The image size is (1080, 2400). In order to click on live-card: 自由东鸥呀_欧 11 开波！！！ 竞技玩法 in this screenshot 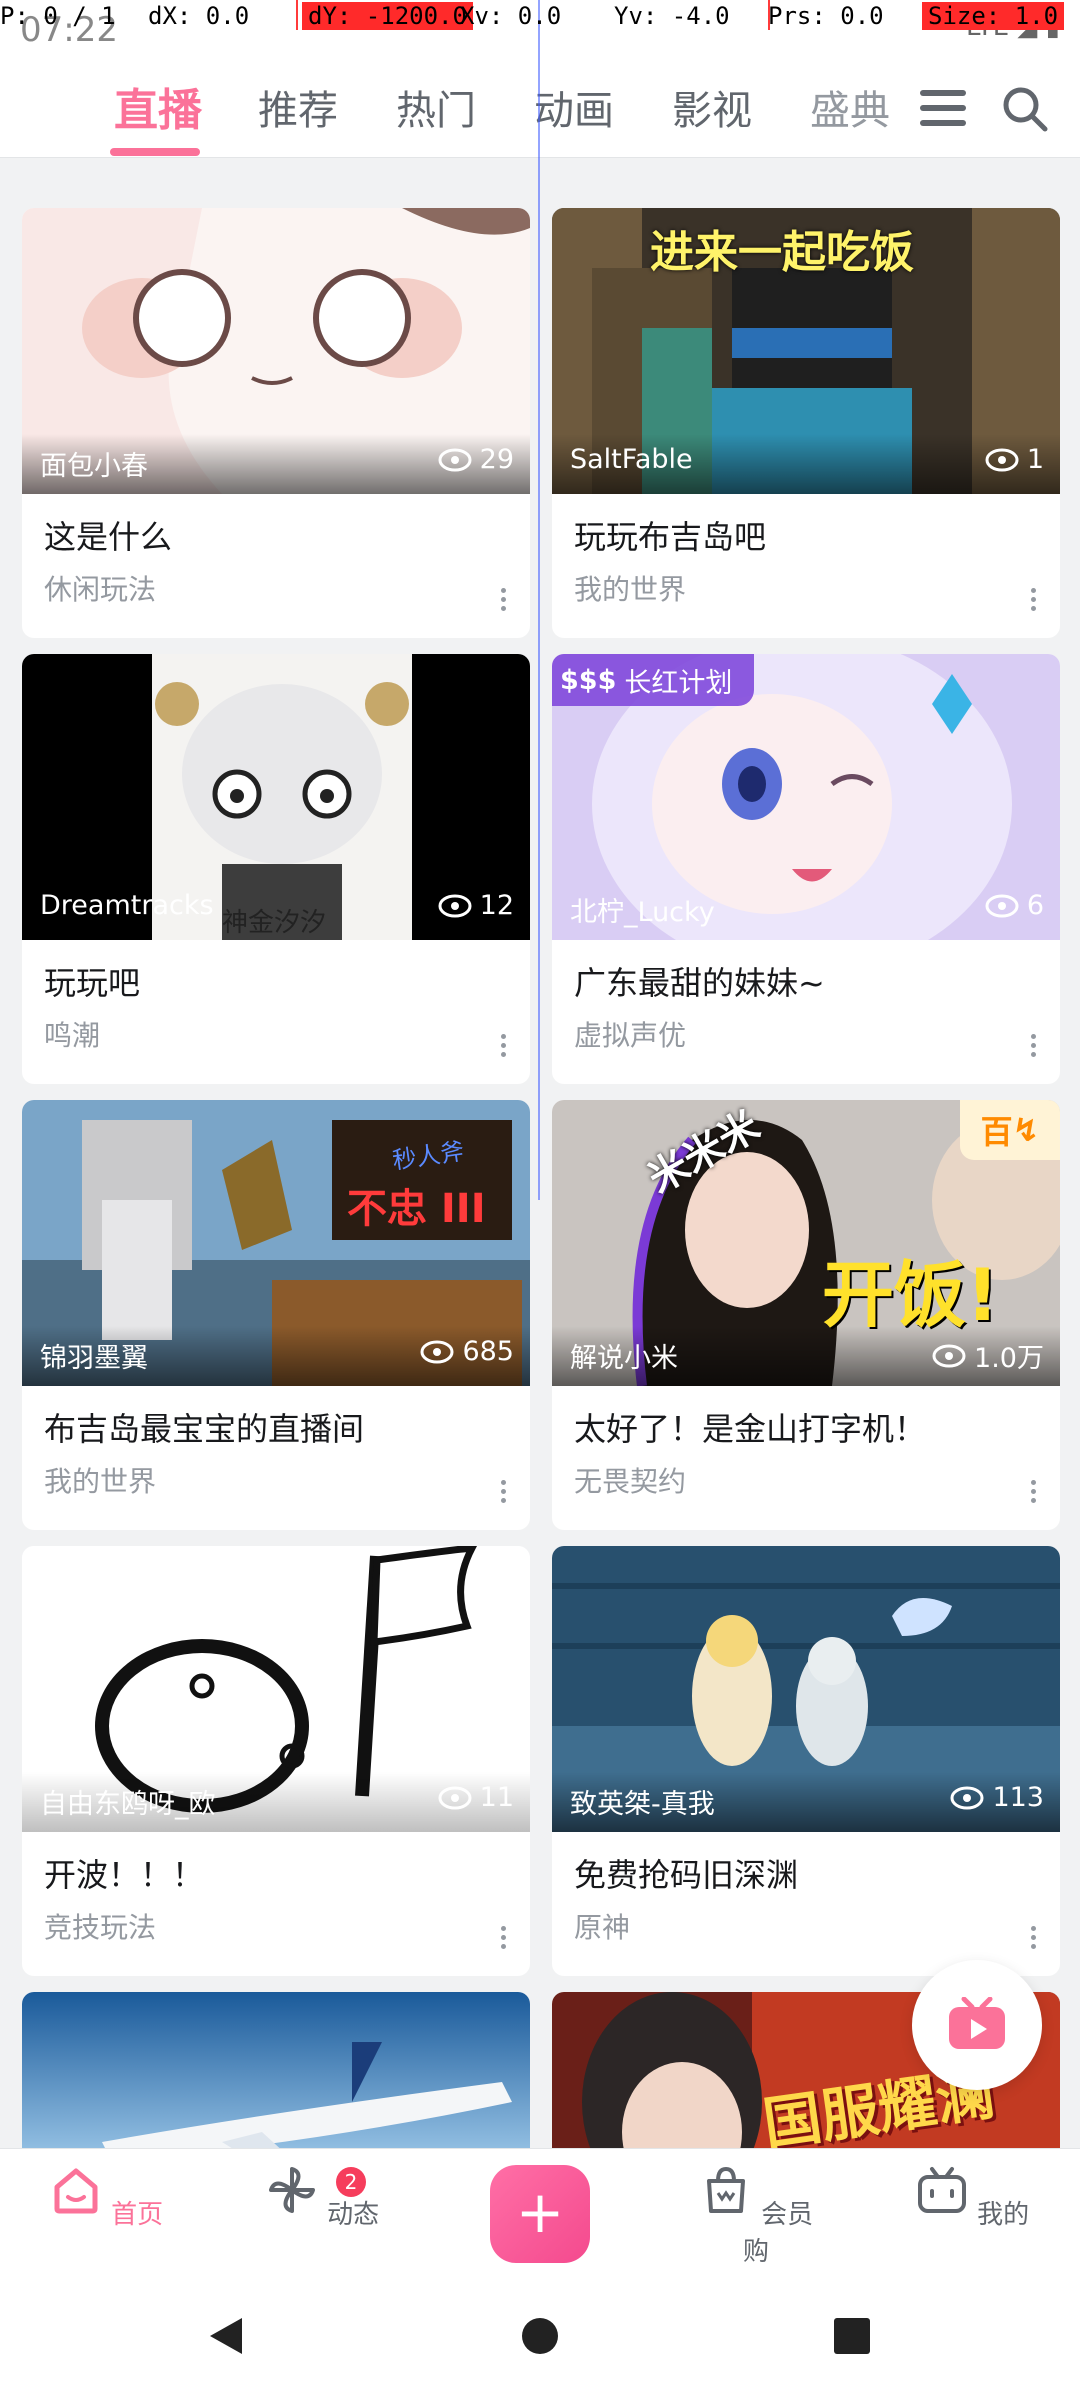, I will do `click(276, 1761)`.